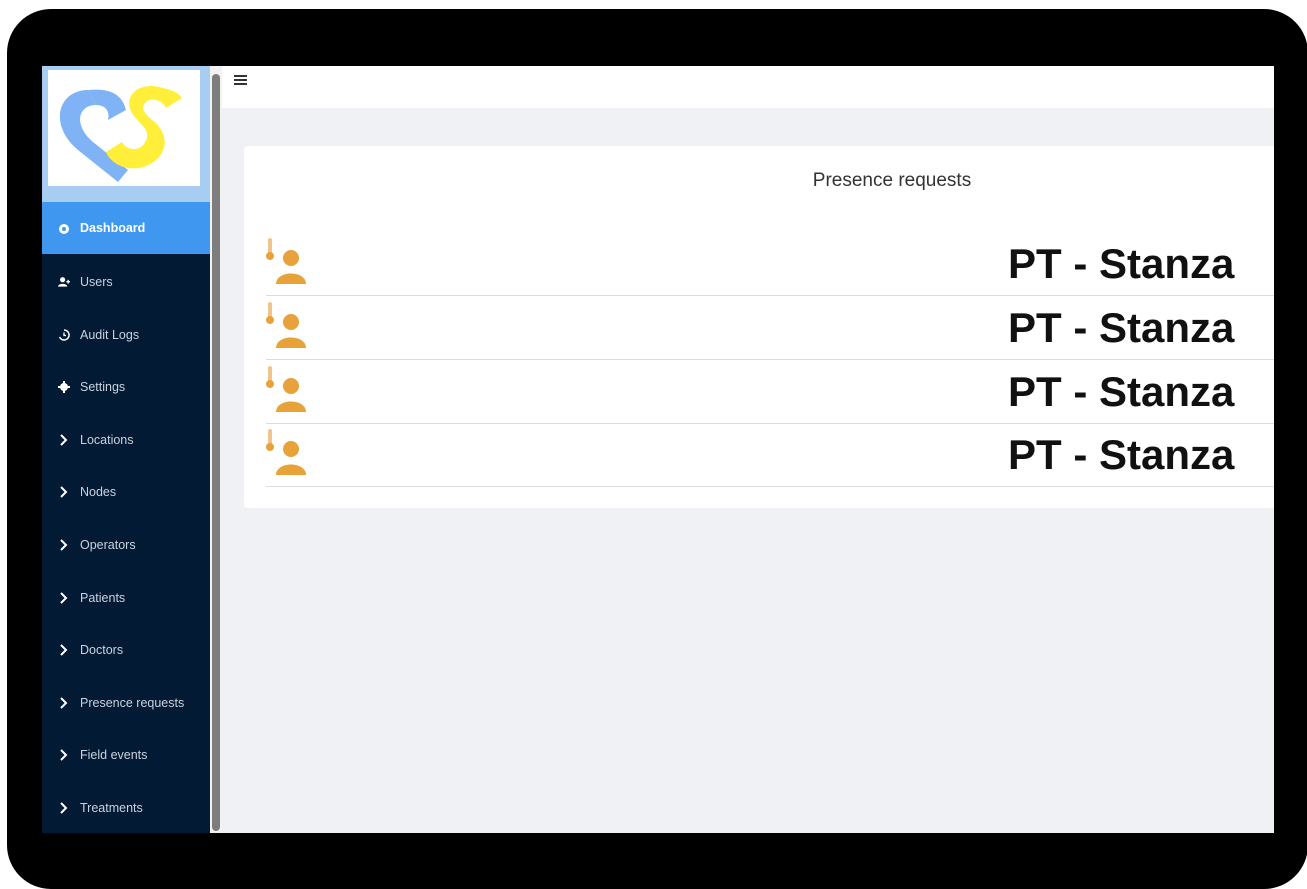  I want to click on sidebar-item-label: Audit Logs, so click(110, 335).